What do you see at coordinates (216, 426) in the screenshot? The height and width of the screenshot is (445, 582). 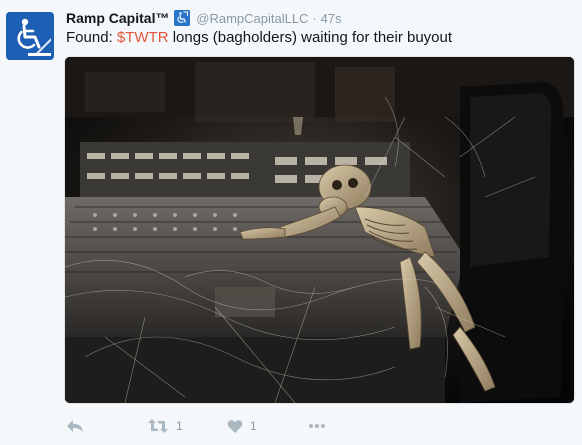 I see `tweet-actions: 1 1` at bounding box center [216, 426].